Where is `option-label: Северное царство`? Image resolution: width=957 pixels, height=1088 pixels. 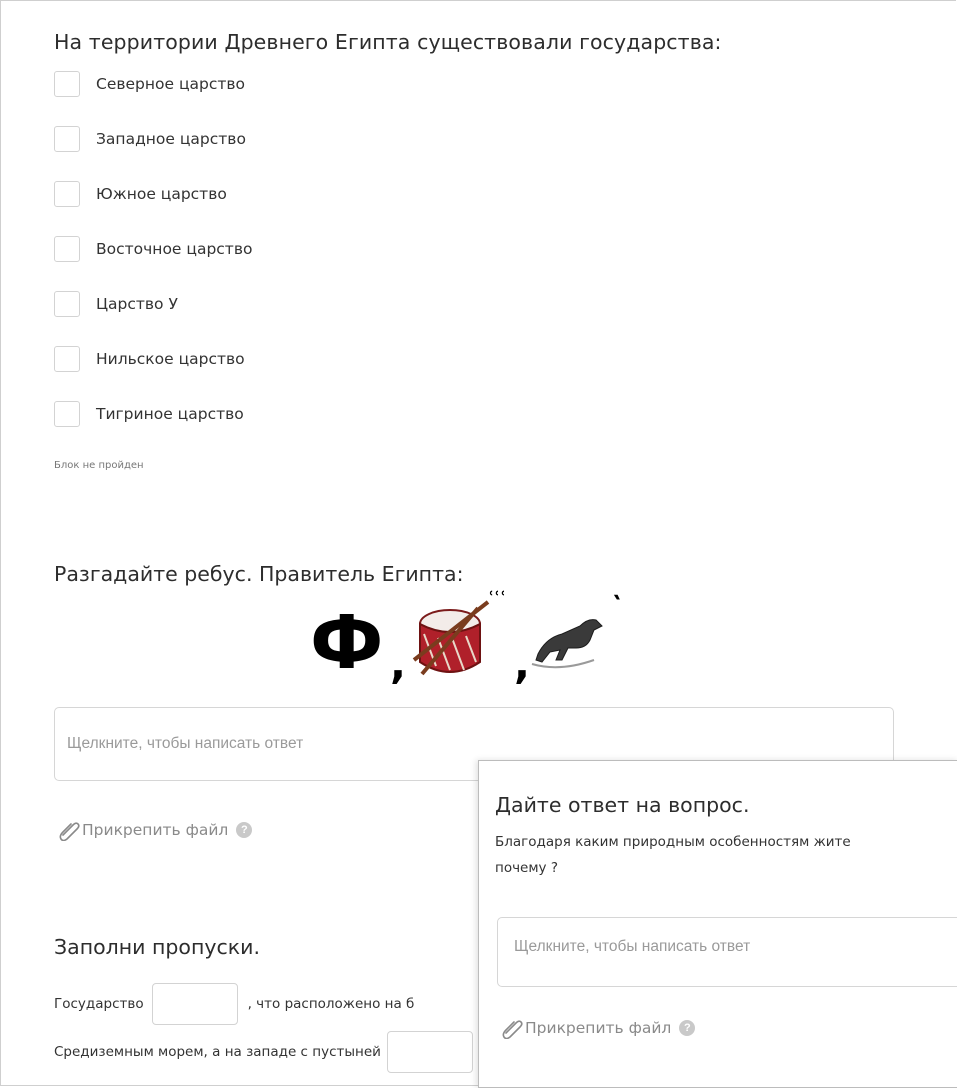 option-label: Северное царство is located at coordinates (171, 84).